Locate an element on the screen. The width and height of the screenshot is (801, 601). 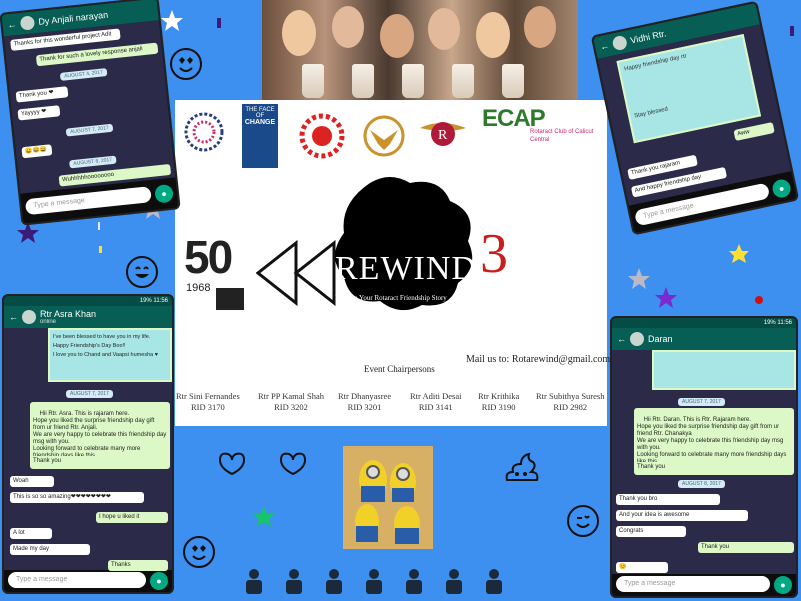
greeting-card-image is located at coordinates (724, 370).